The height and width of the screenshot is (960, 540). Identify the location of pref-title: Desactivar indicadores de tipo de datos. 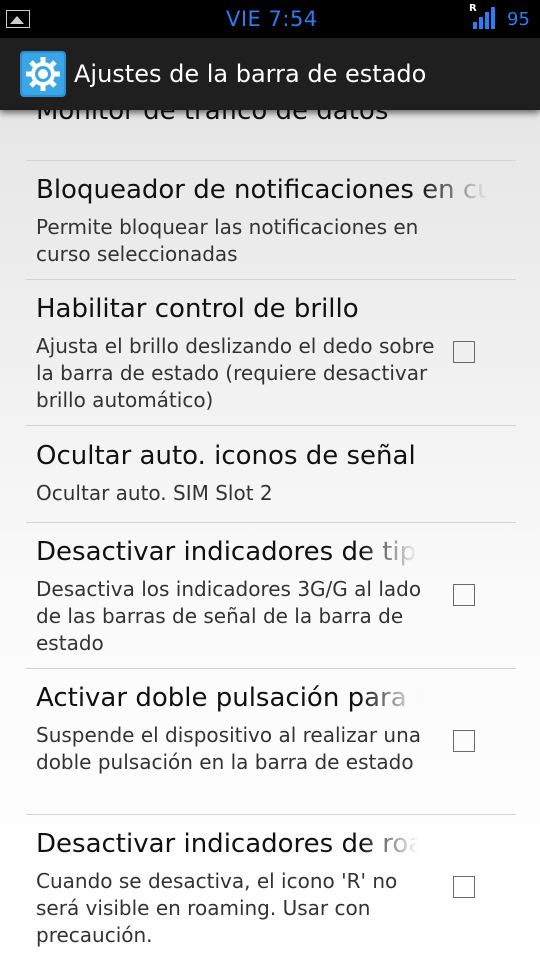
(227, 552).